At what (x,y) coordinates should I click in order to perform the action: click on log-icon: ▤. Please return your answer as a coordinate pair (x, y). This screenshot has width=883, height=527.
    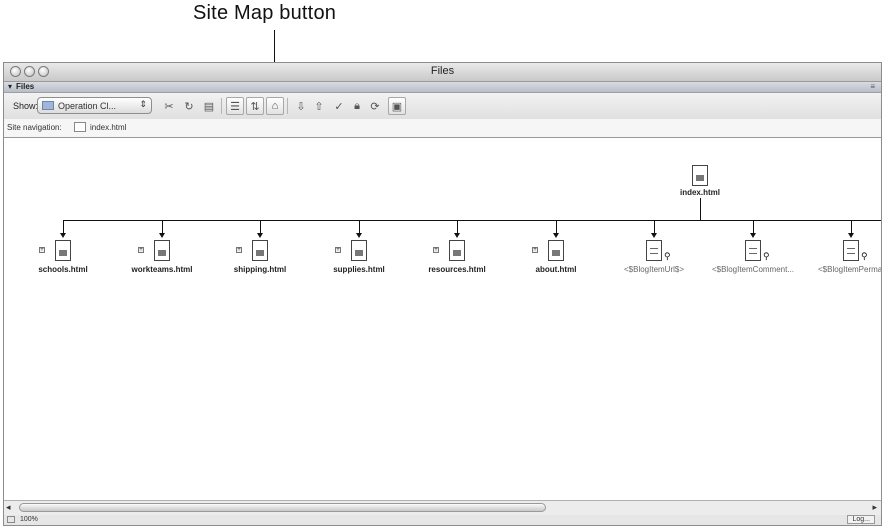
    Looking at the image, I should click on (209, 106).